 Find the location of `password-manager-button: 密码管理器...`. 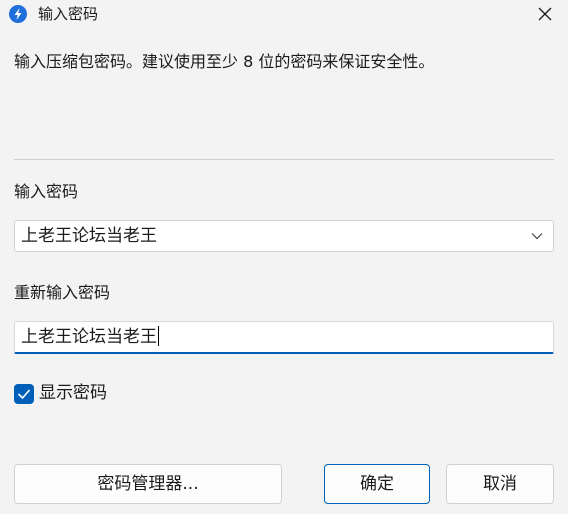

password-manager-button: 密码管理器... is located at coordinates (148, 484).